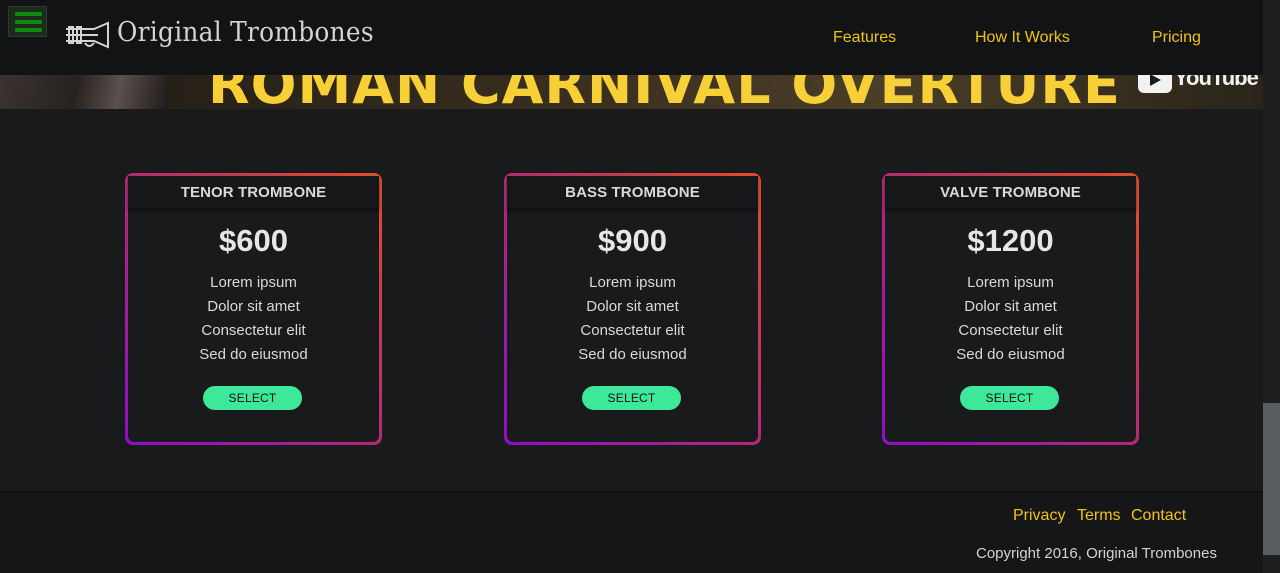 This screenshot has width=1280, height=573. Describe the element at coordinates (84, 92) in the screenshot. I see `banner-thumbnail` at that location.